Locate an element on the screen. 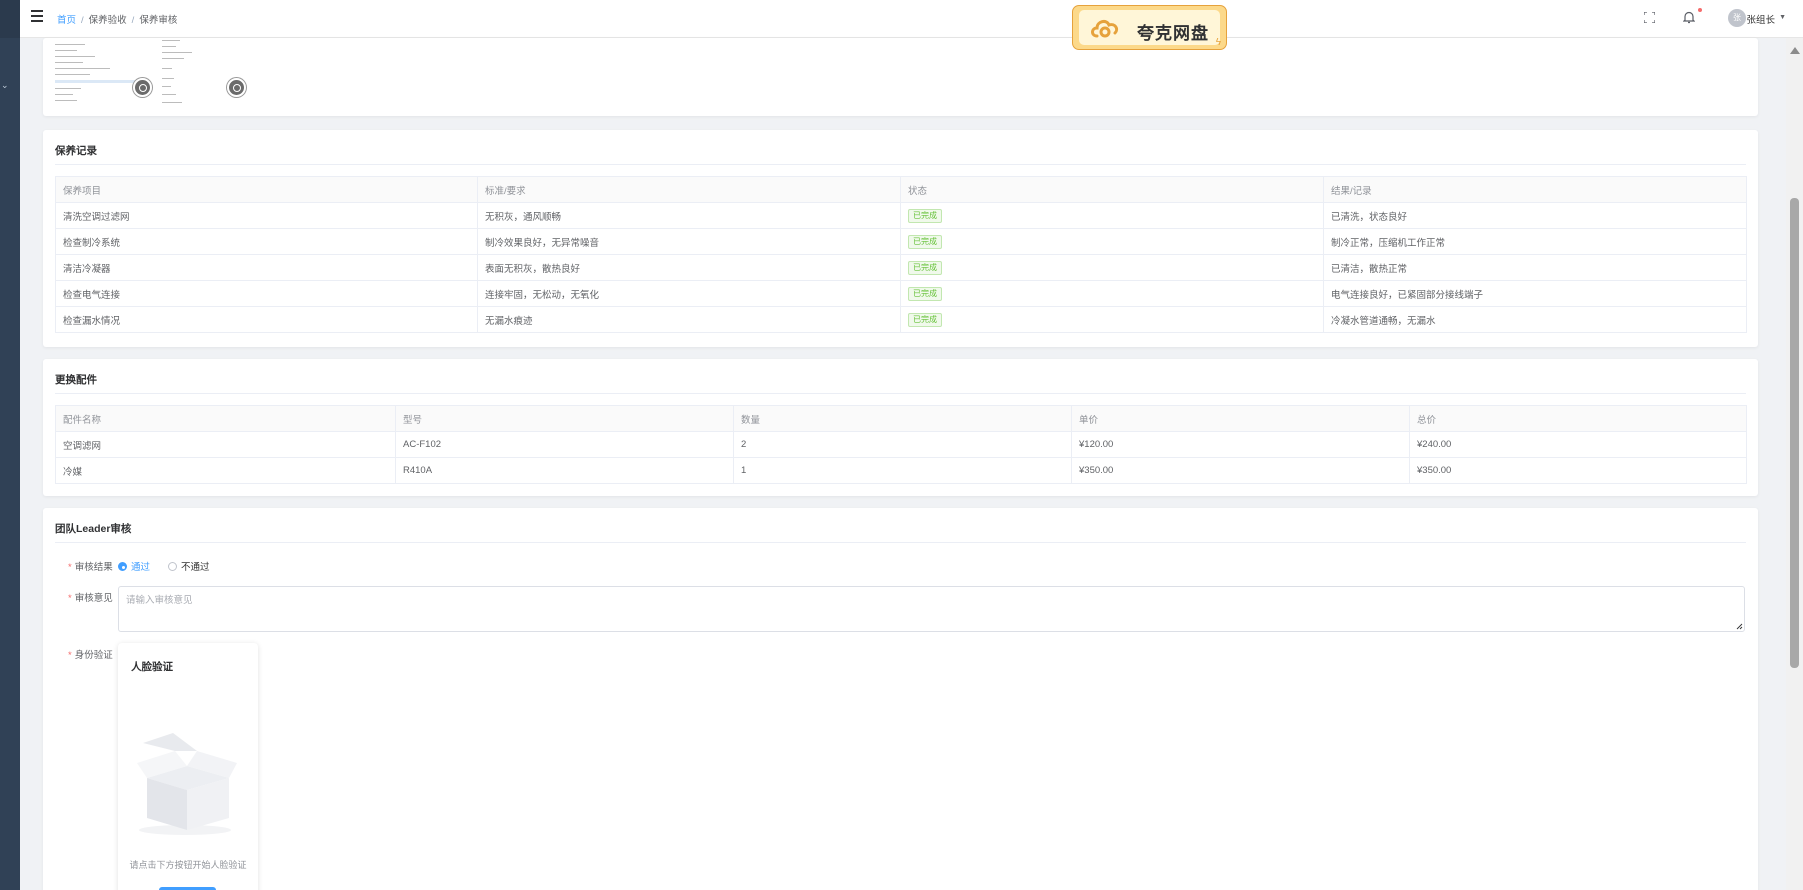 The width and height of the screenshot is (1803, 890). review-result-label: * 审核结果 is located at coordinates (90, 567).